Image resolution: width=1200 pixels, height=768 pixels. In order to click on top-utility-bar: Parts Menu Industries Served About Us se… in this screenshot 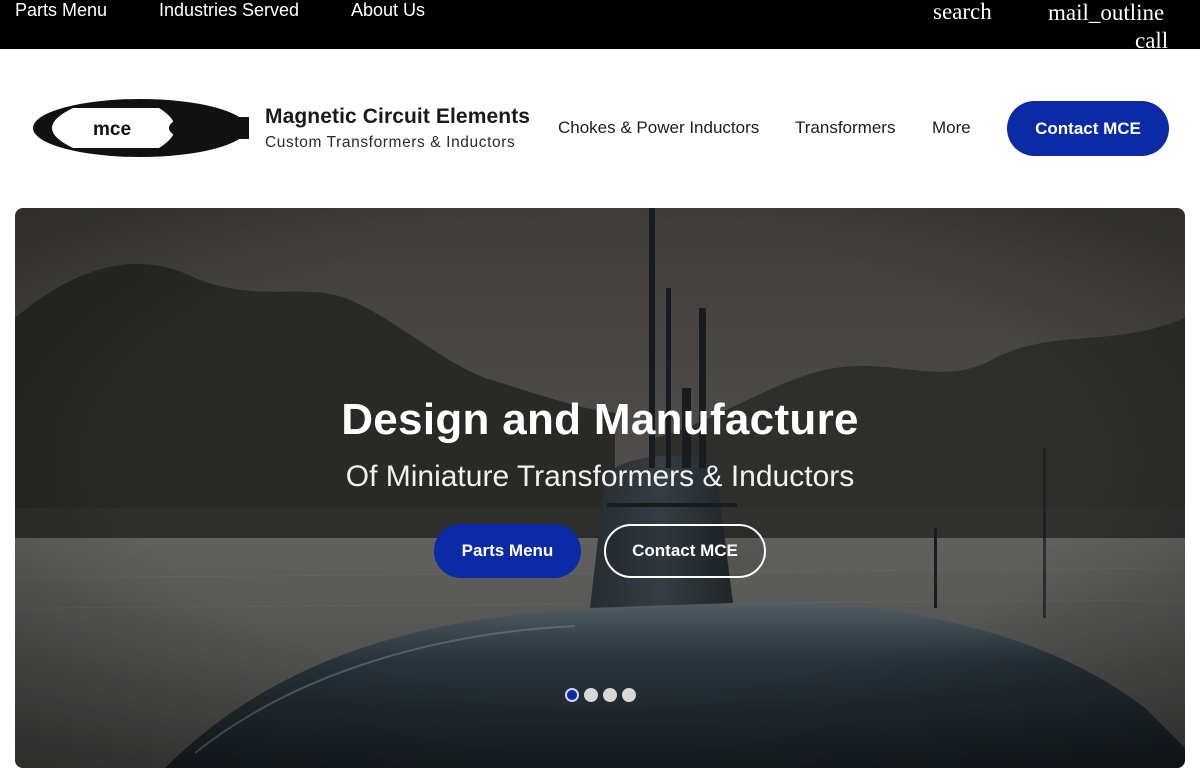, I will do `click(600, 26)`.